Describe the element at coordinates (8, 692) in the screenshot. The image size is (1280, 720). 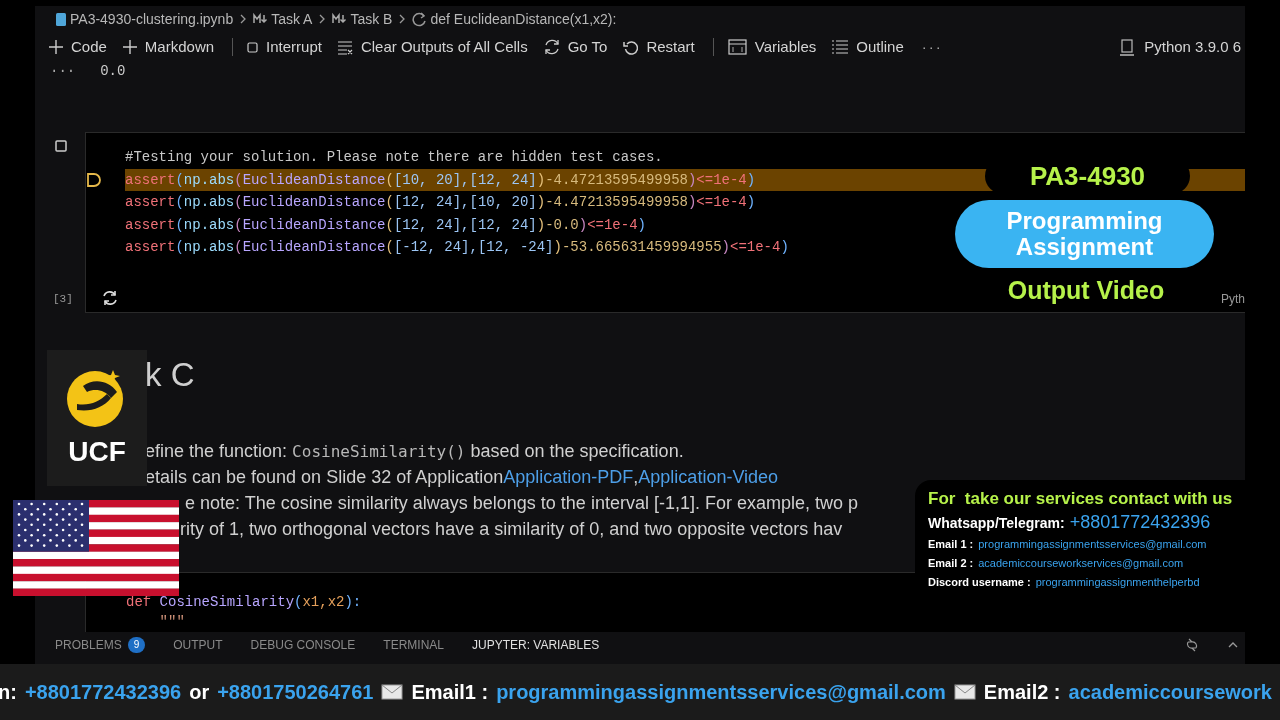
I see `ticker-text: n:` at that location.